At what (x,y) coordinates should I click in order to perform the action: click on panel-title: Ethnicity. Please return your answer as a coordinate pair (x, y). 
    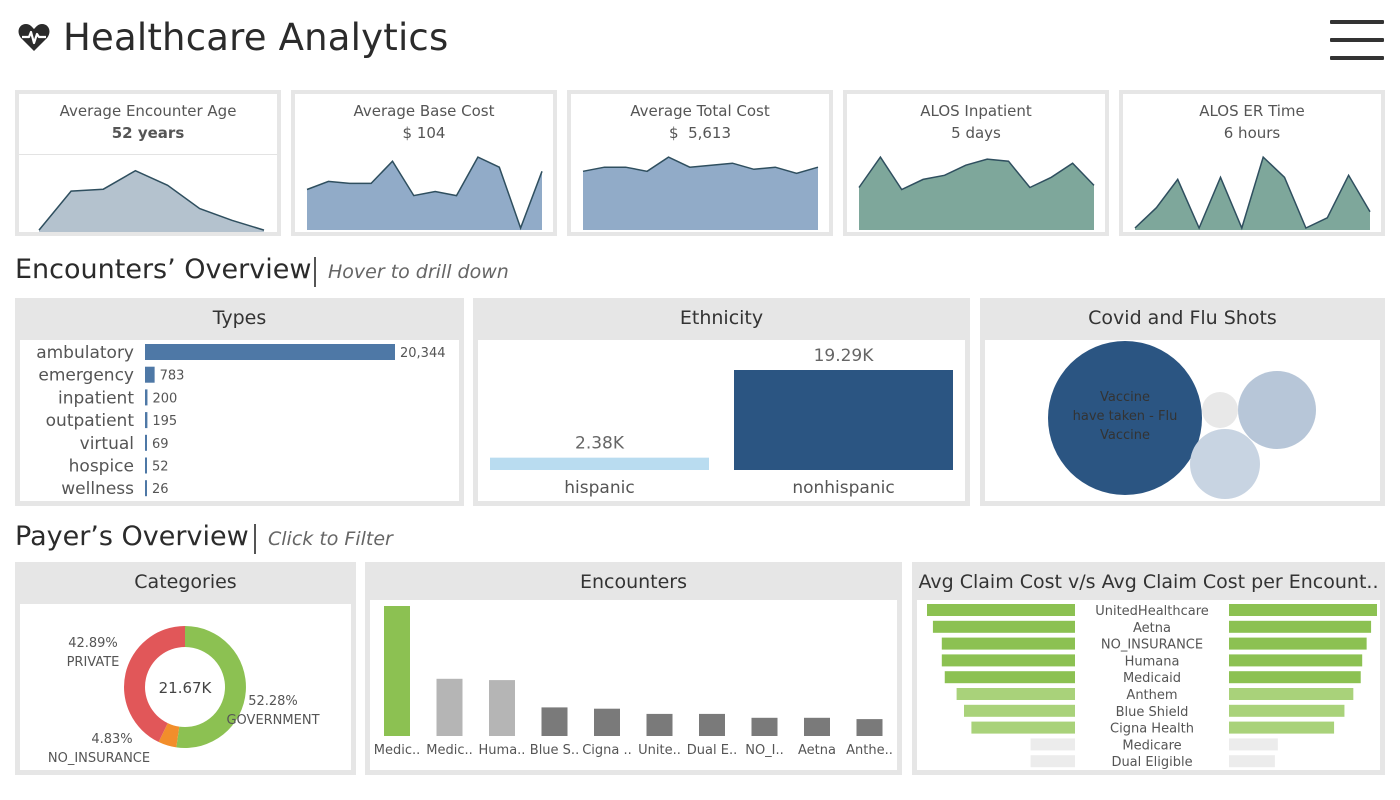
    Looking at the image, I should click on (721, 318).